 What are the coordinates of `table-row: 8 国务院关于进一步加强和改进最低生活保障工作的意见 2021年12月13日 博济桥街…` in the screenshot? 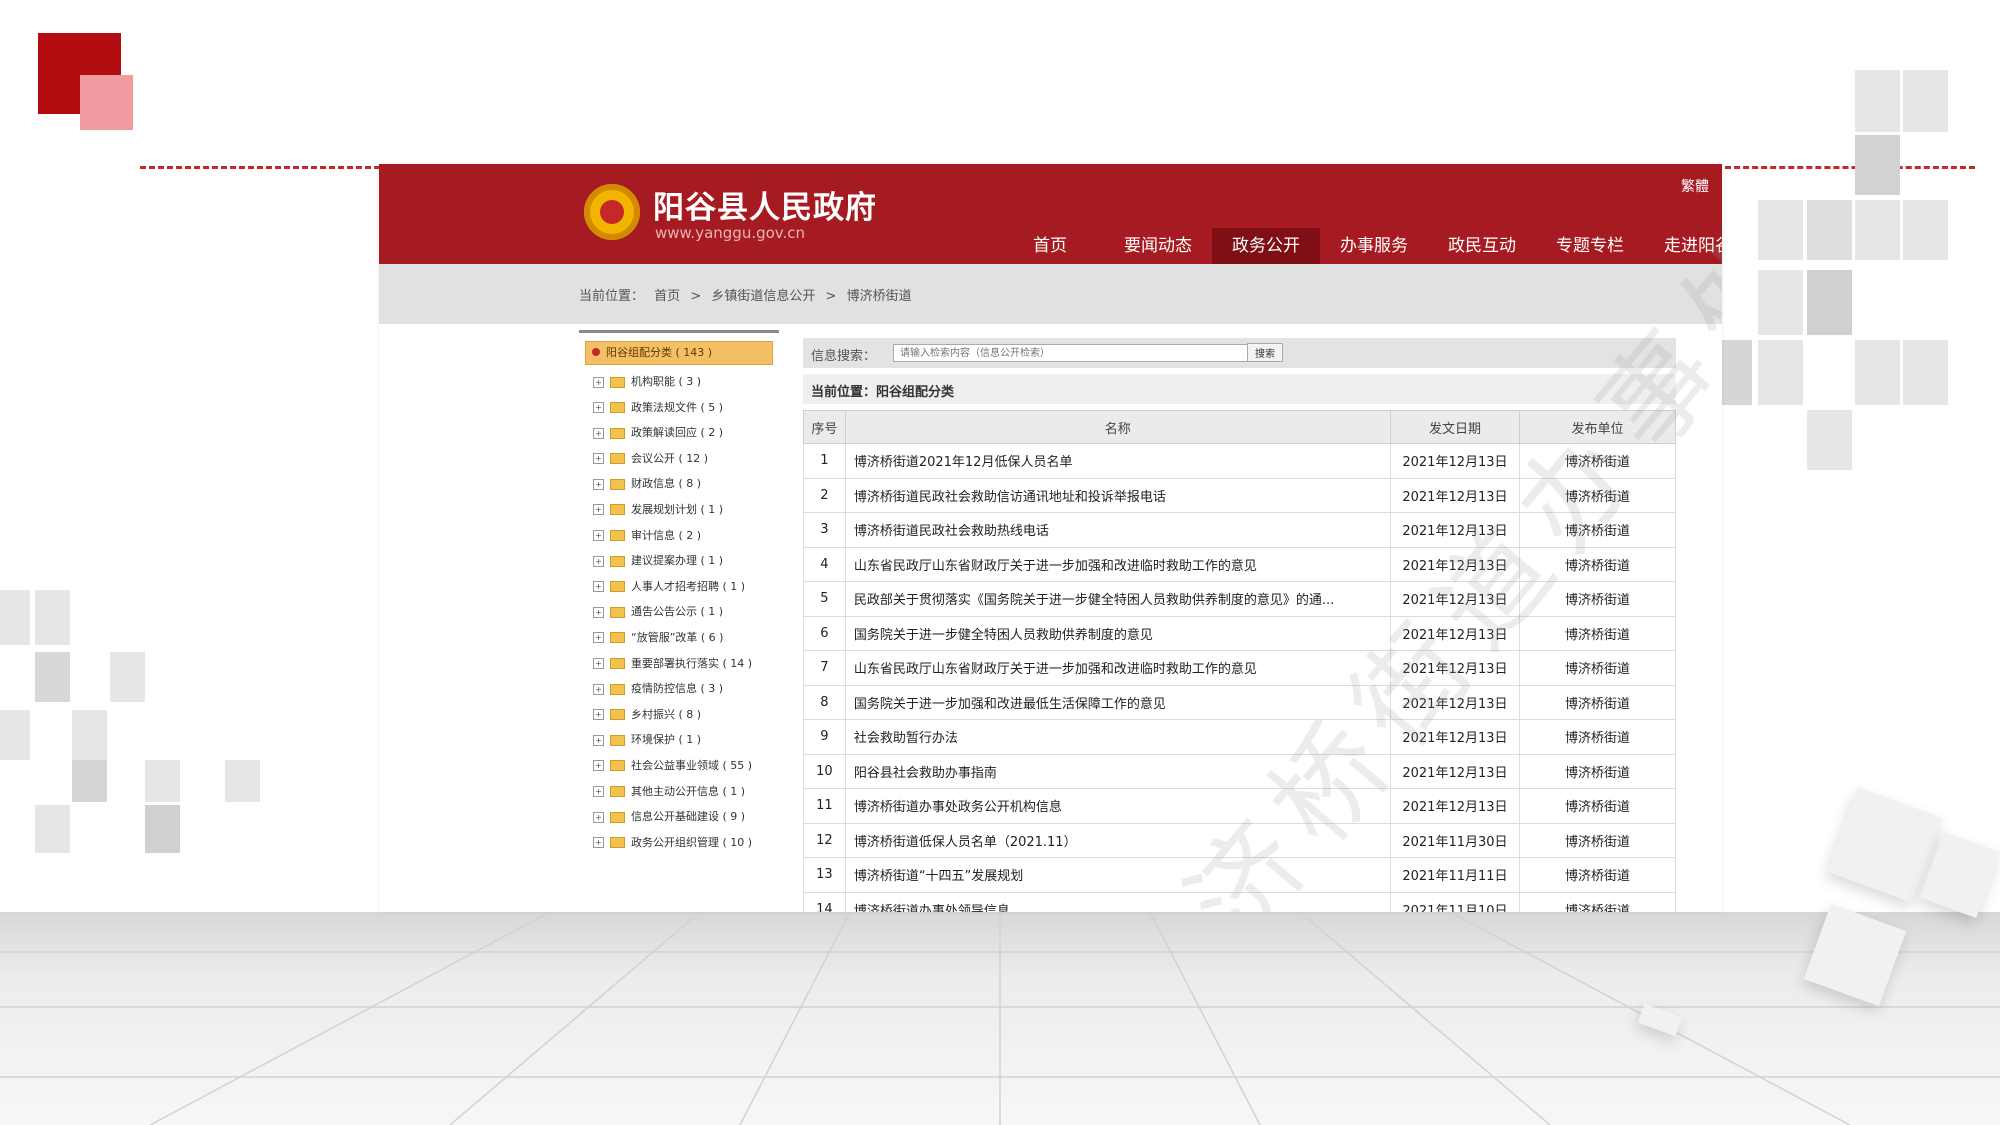 It's located at (1239, 702).